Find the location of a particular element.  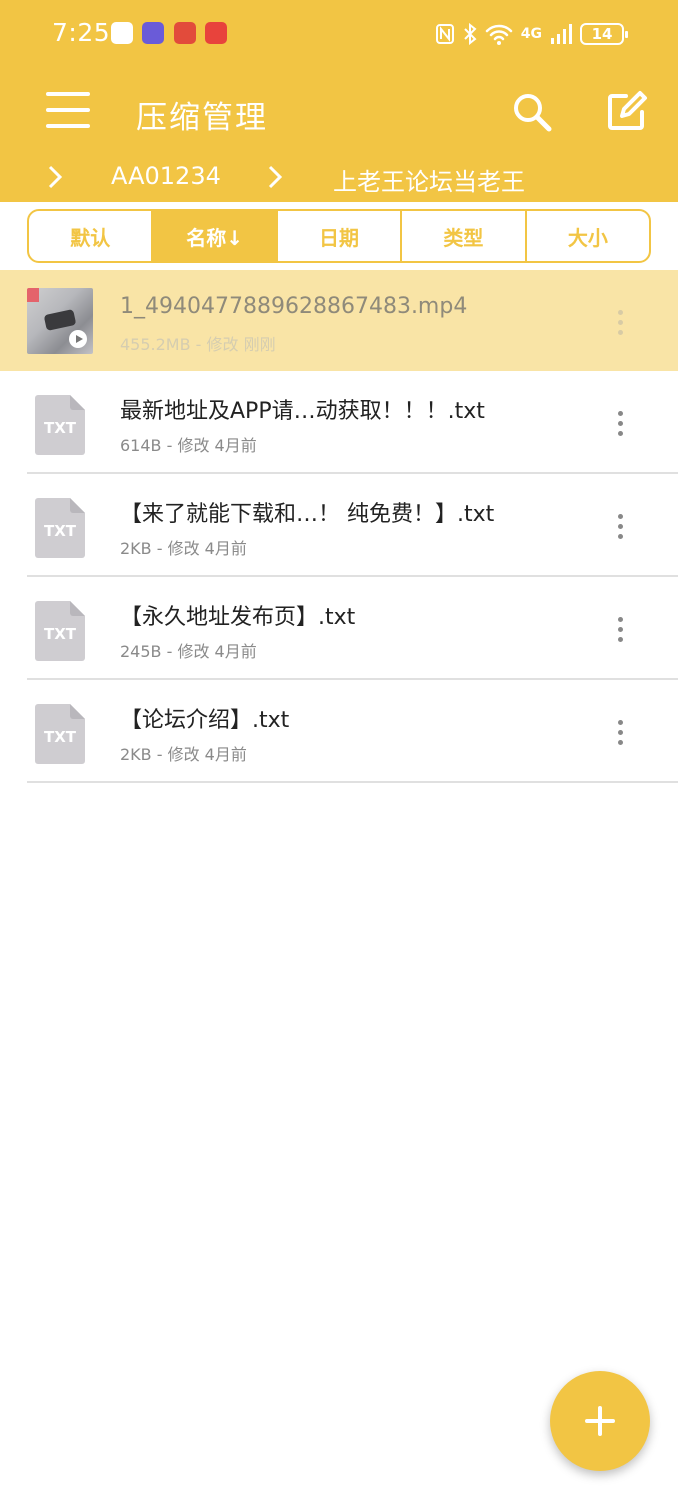

file-row: TXT 【来了就能下载和…！ 纯免费！】.txt 2KB - 修改 4月前 is located at coordinates (339, 525).